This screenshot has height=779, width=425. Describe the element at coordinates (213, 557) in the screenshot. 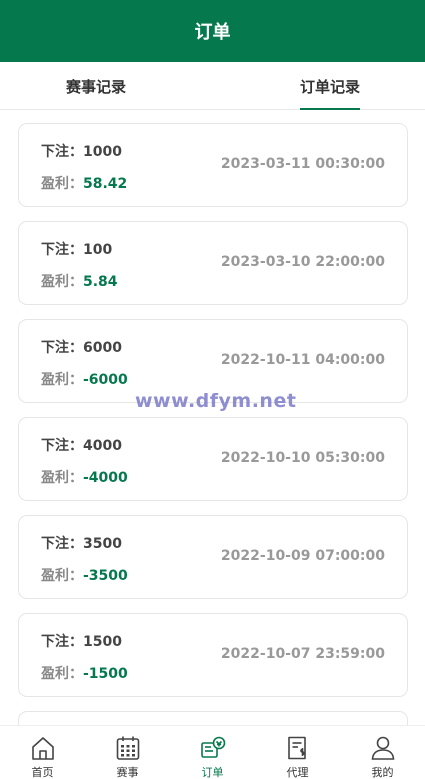

I see `order-card: 下注：3500 盈利：-3500 2022-10-09 07:00:00` at that location.